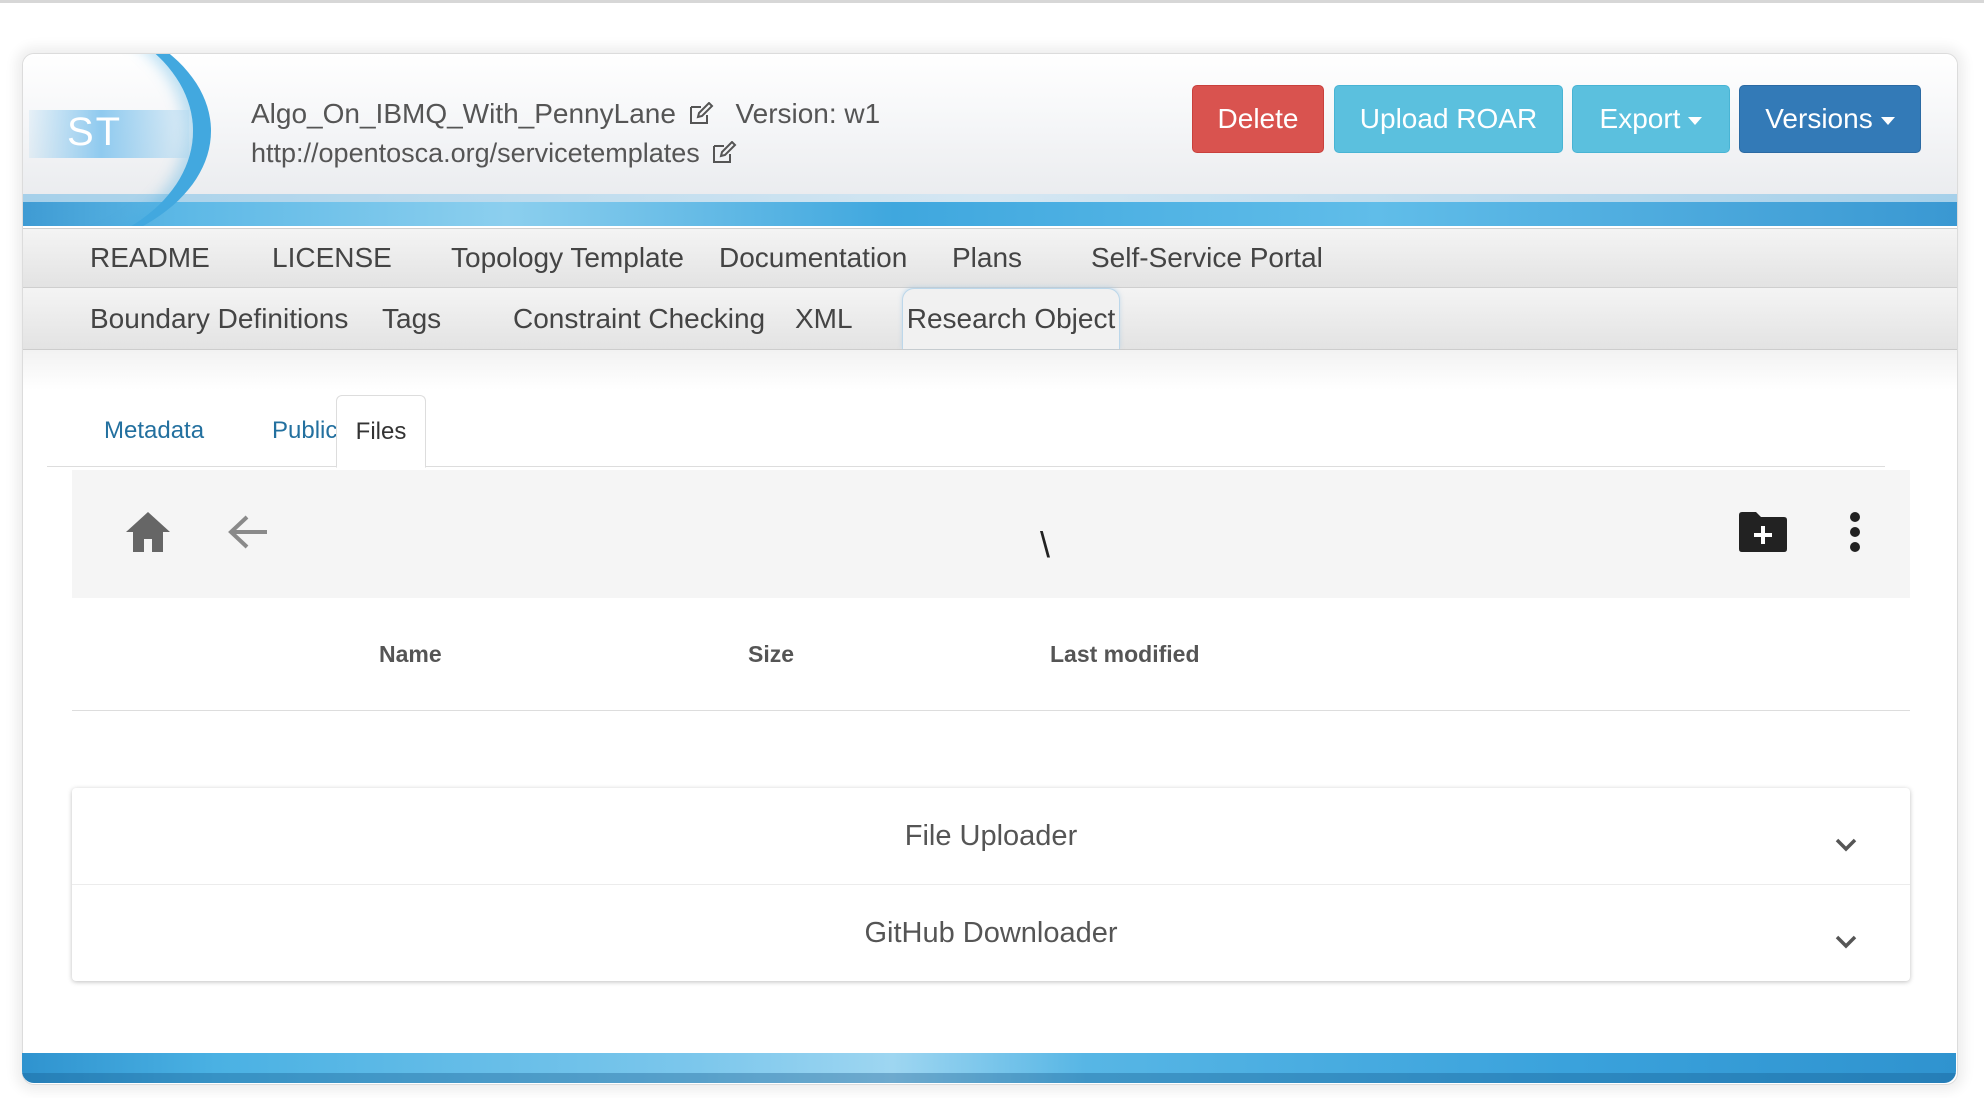 This screenshot has width=1984, height=1098. Describe the element at coordinates (410, 654) in the screenshot. I see `column-name: Name` at that location.